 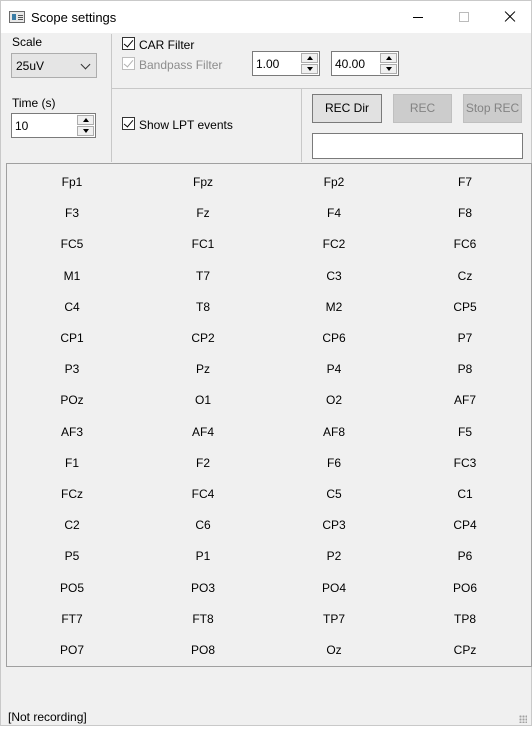 I want to click on channel-label: PO4, so click(x=334, y=588).